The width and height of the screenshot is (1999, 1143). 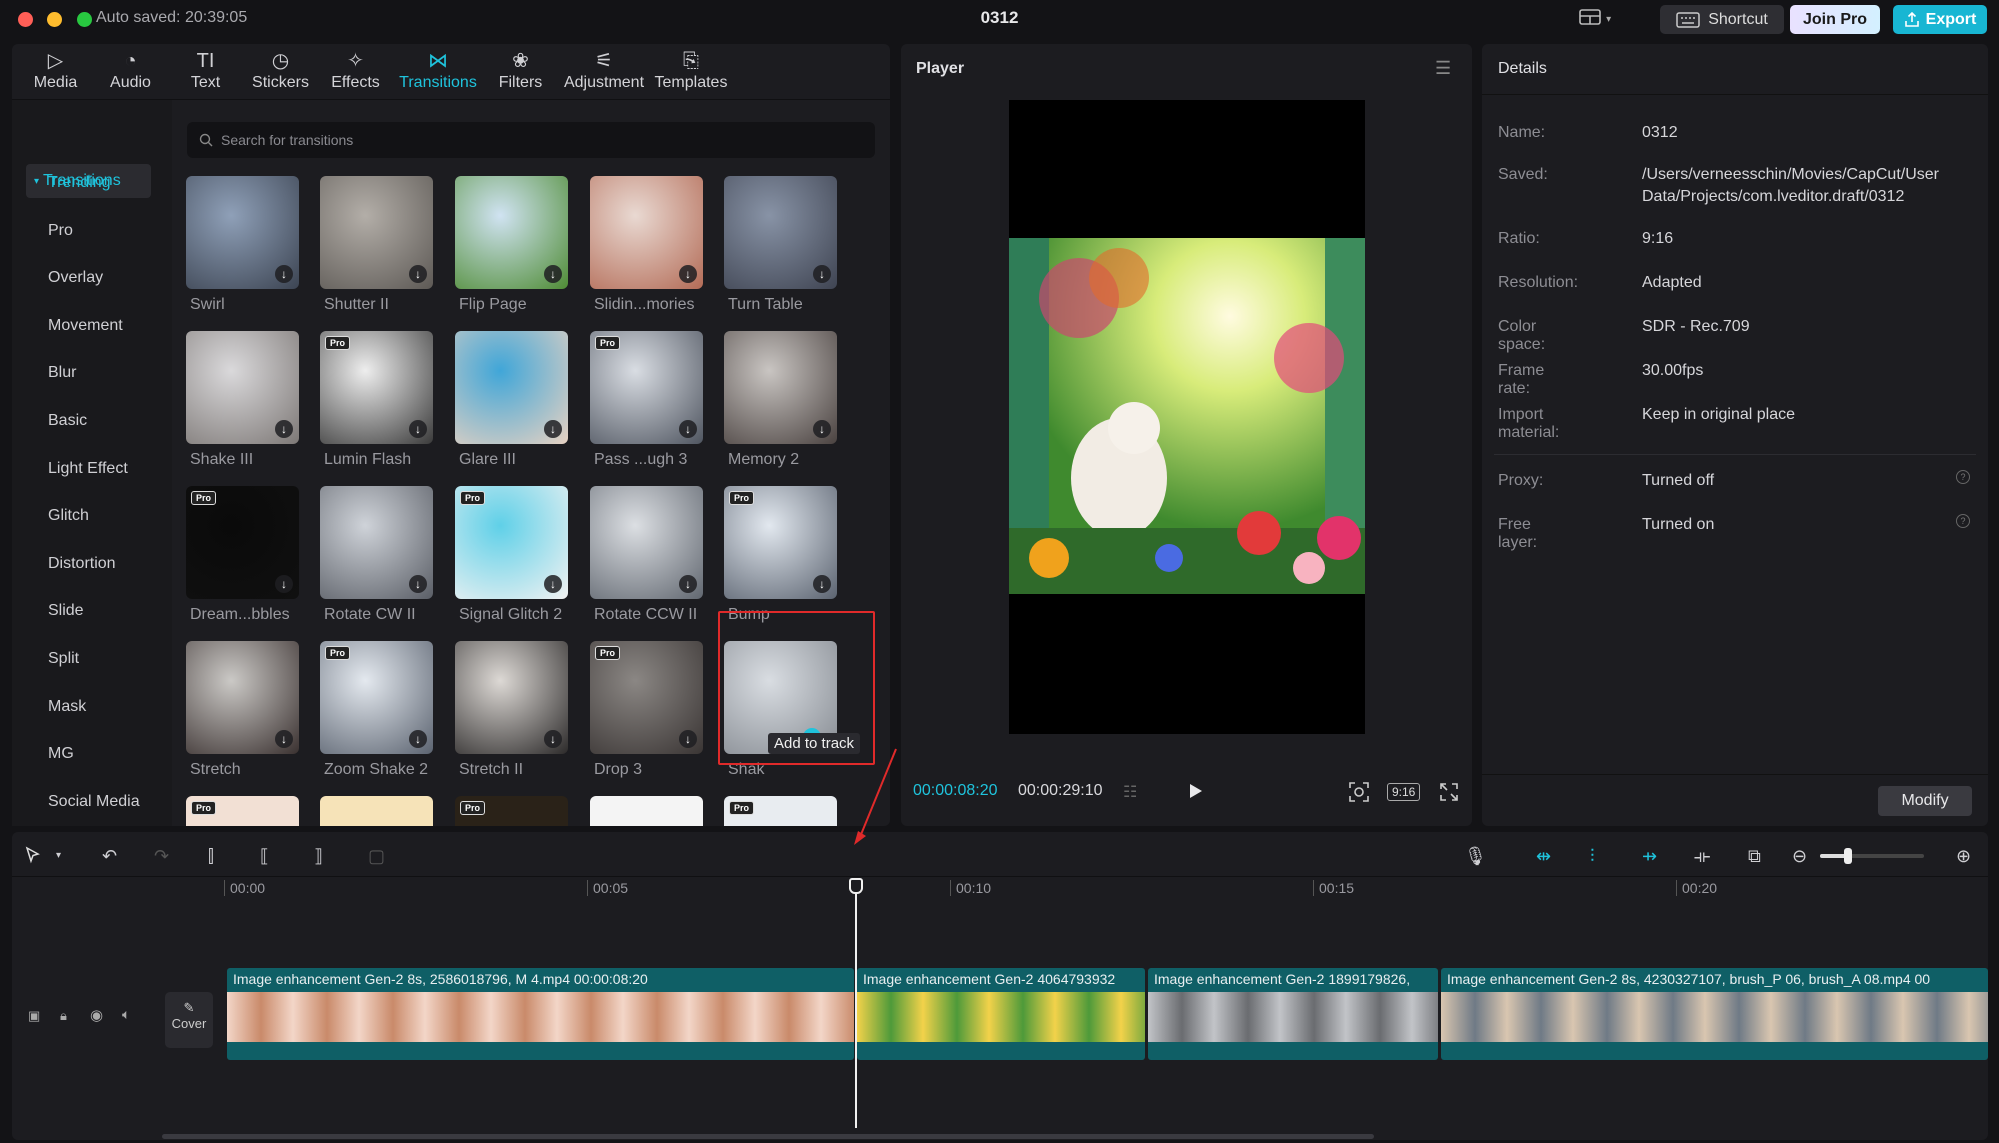 What do you see at coordinates (1592, 856) in the screenshot?
I see `auto-snap-icon: ⫶` at bounding box center [1592, 856].